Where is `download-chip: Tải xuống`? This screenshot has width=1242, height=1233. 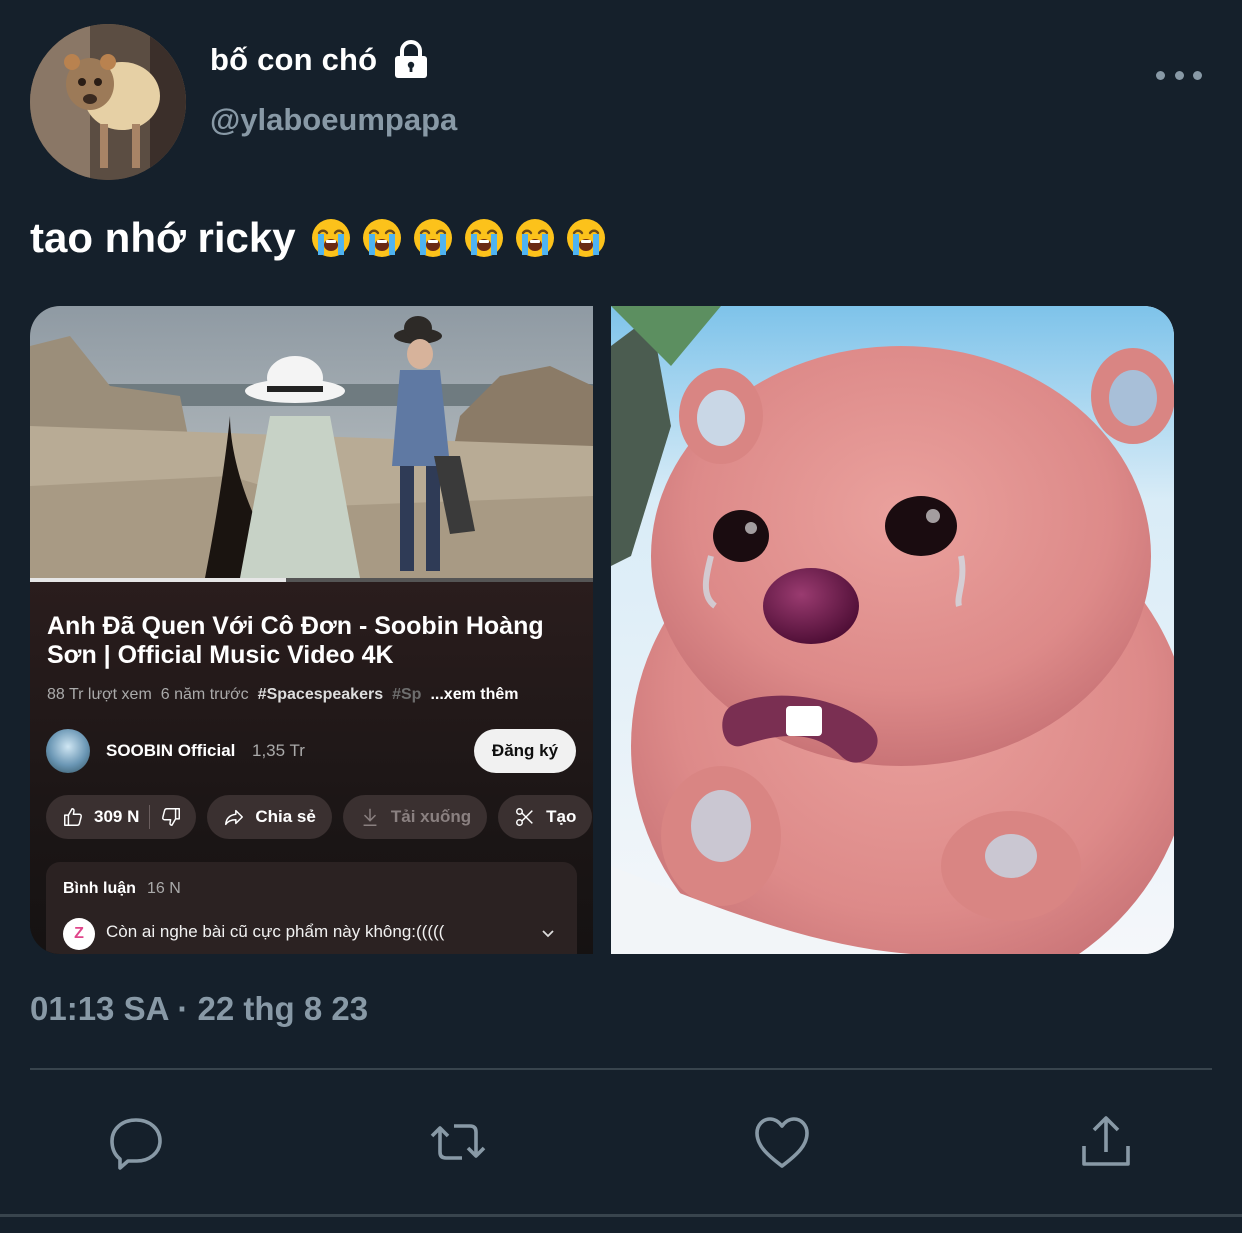 download-chip: Tải xuống is located at coordinates (415, 817).